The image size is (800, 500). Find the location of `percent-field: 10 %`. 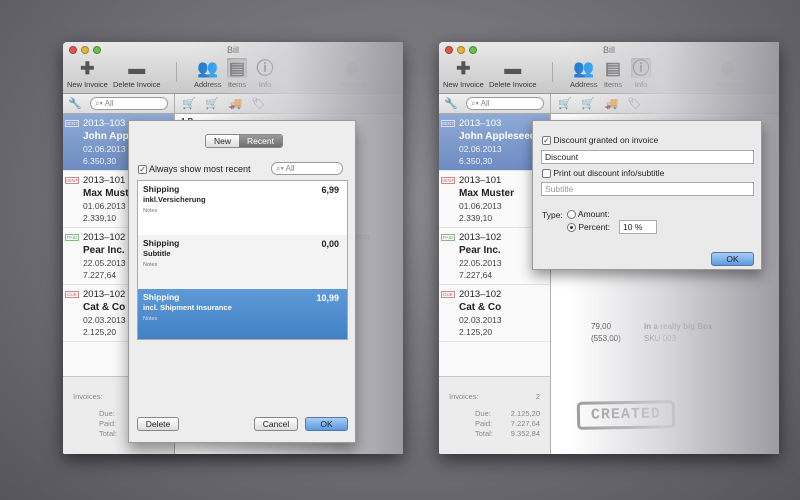

percent-field: 10 % is located at coordinates (638, 227).